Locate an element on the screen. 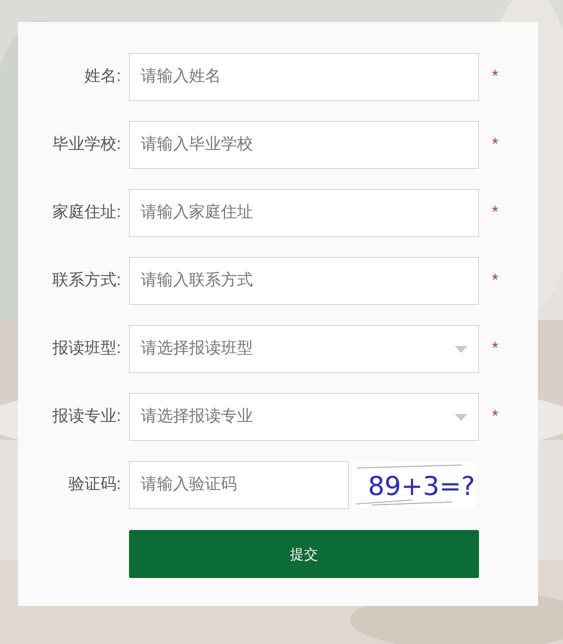 The height and width of the screenshot is (644, 563). field-label: 姓名: is located at coordinates (103, 77).